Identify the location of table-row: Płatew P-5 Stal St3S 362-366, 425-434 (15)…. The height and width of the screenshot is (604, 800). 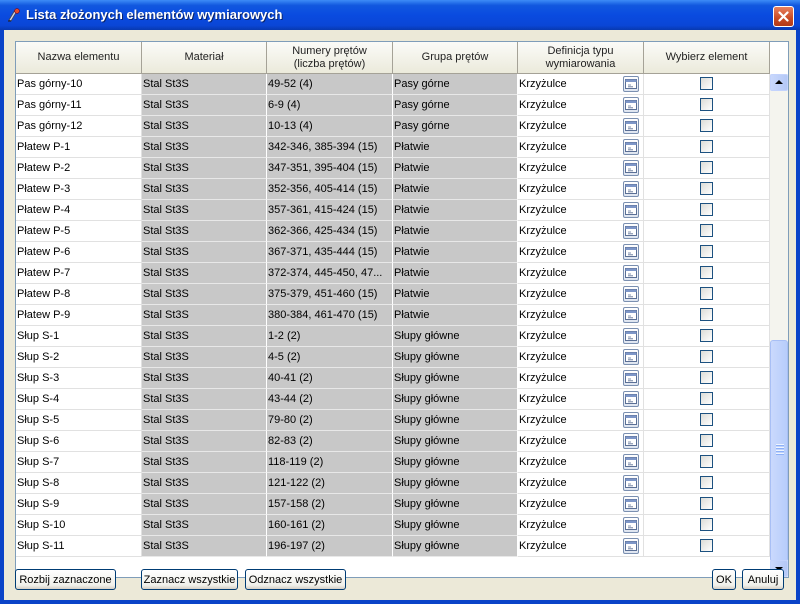
(393, 231).